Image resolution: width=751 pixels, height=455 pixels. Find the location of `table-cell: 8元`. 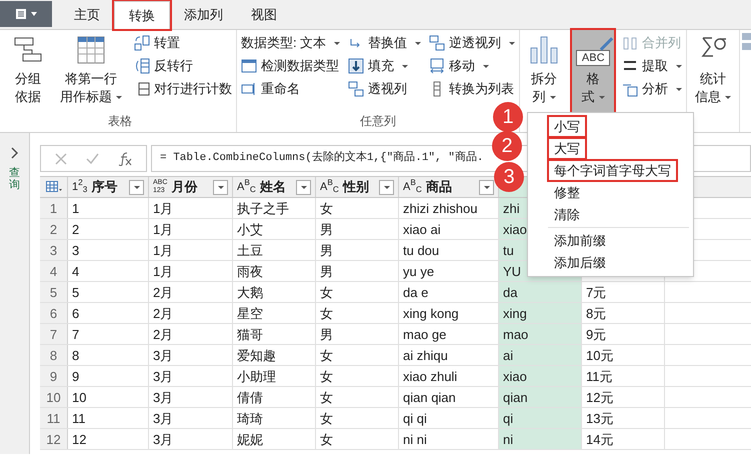

table-cell: 8元 is located at coordinates (623, 313).